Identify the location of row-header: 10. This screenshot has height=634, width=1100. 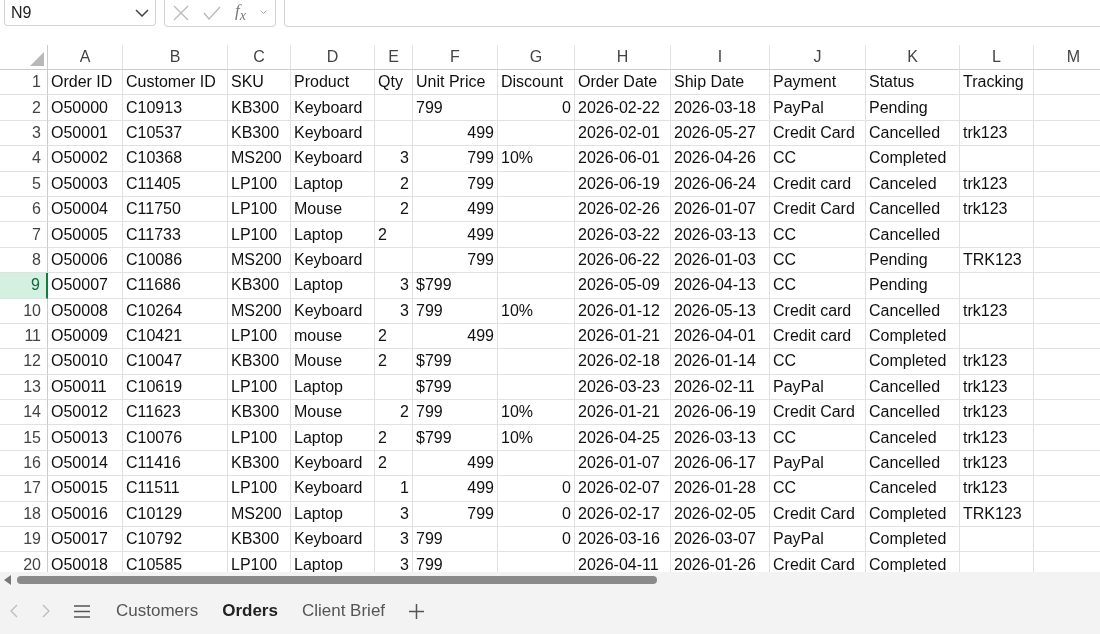
(24, 311).